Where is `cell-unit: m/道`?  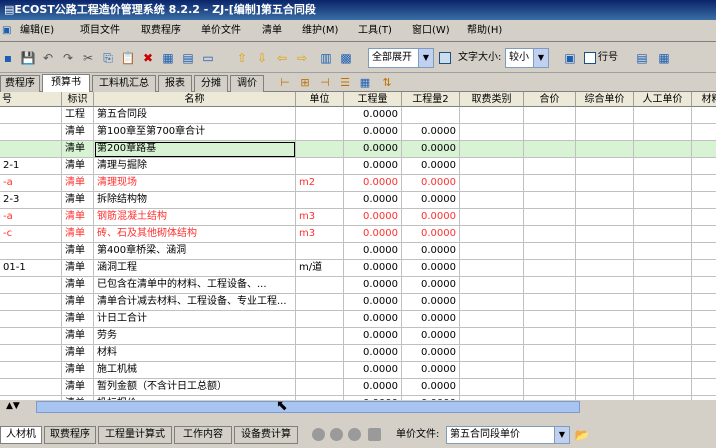 cell-unit: m/道 is located at coordinates (320, 268).